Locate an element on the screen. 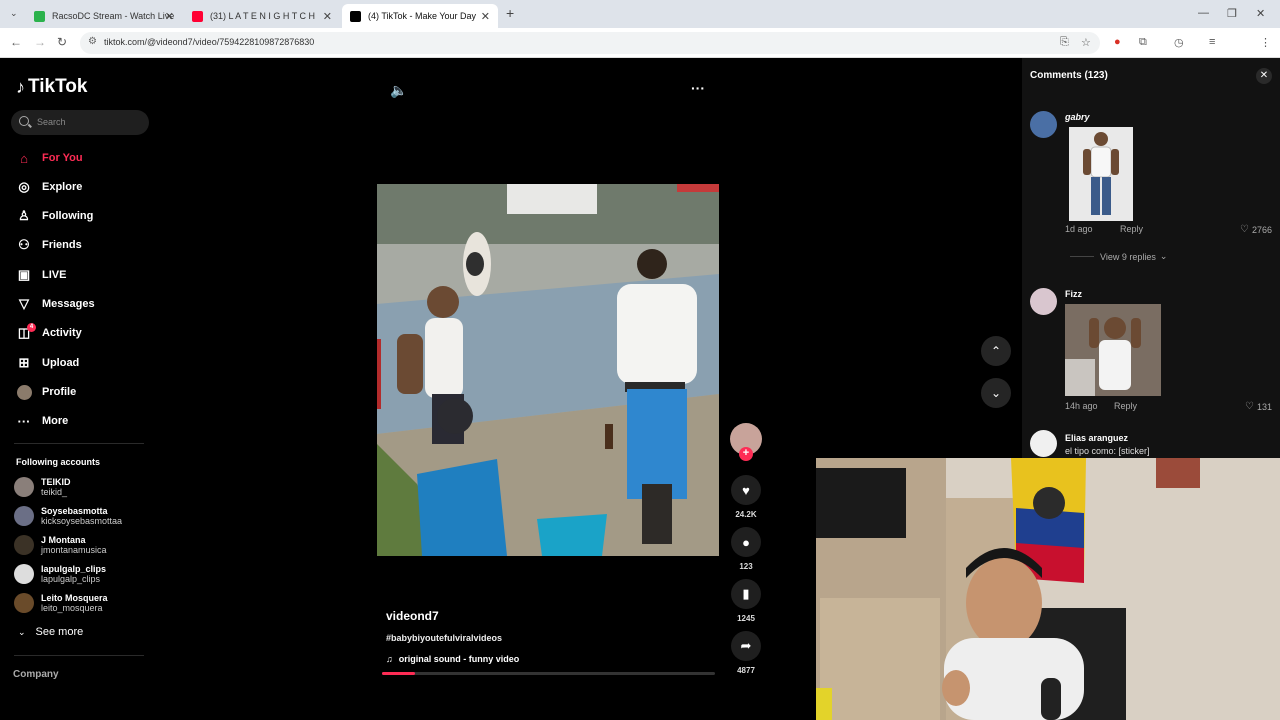 The width and height of the screenshot is (1280, 720). extension-icon: ● is located at coordinates (1117, 42).